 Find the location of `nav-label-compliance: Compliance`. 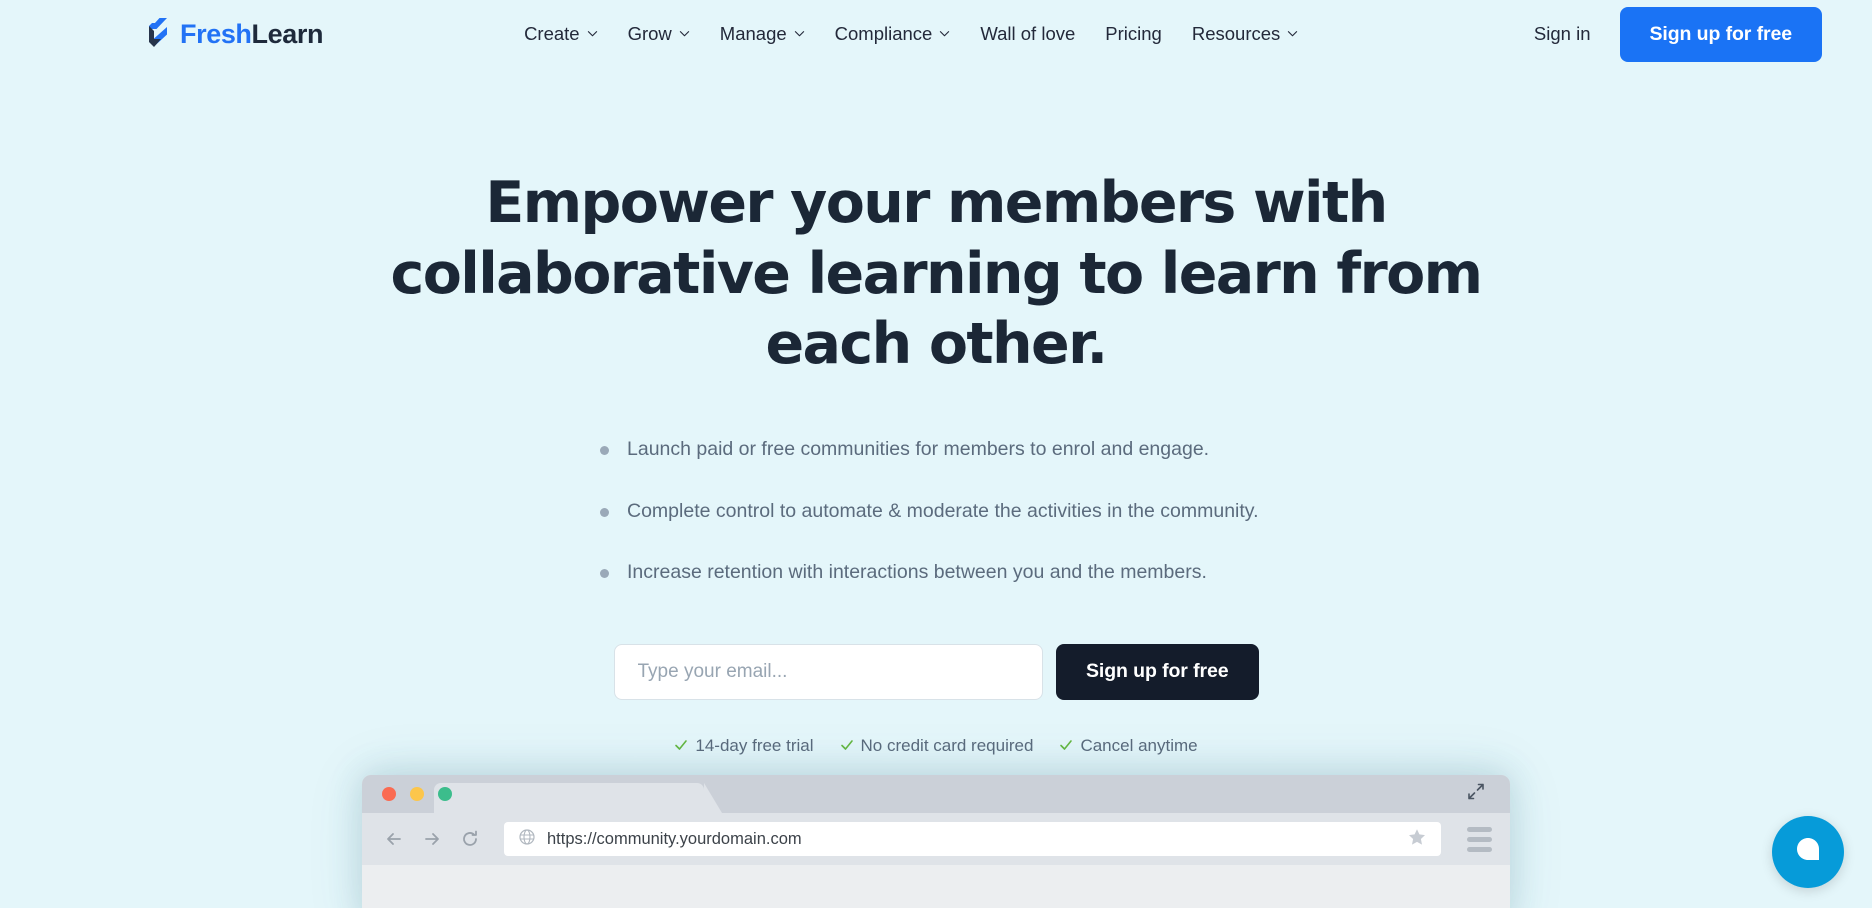

nav-label-compliance: Compliance is located at coordinates (883, 33).